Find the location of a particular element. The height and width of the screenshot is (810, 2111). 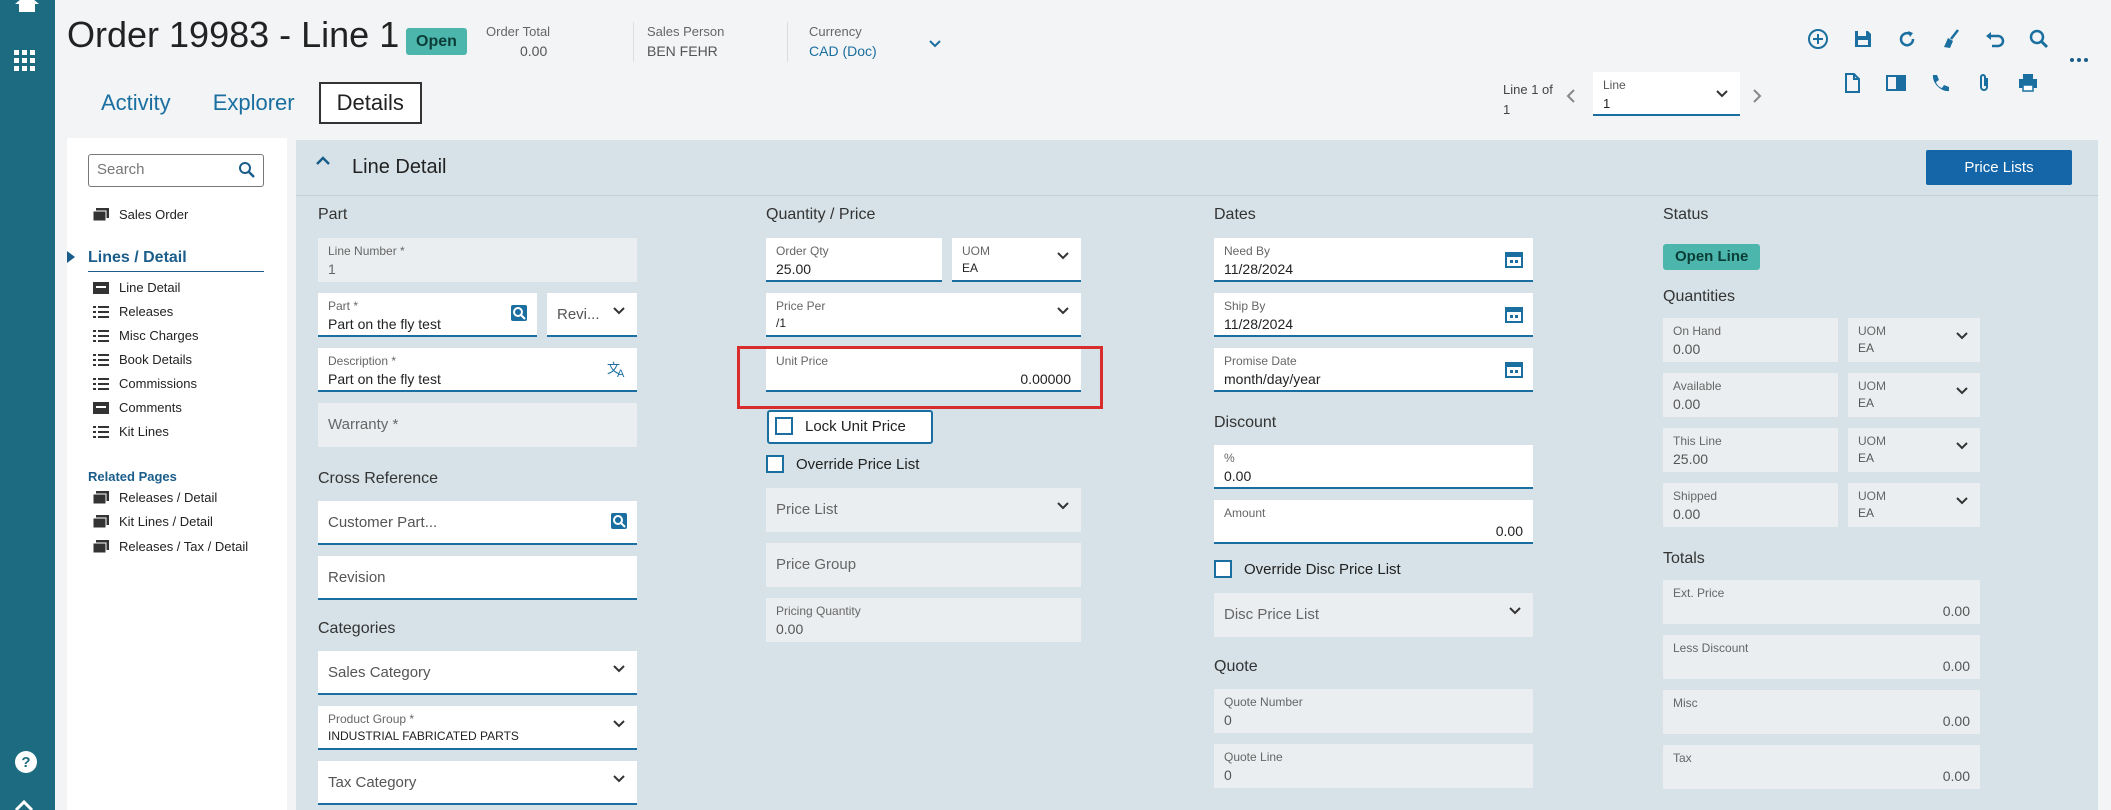

tax-category-dropdown: Tax Category is located at coordinates (477, 783).